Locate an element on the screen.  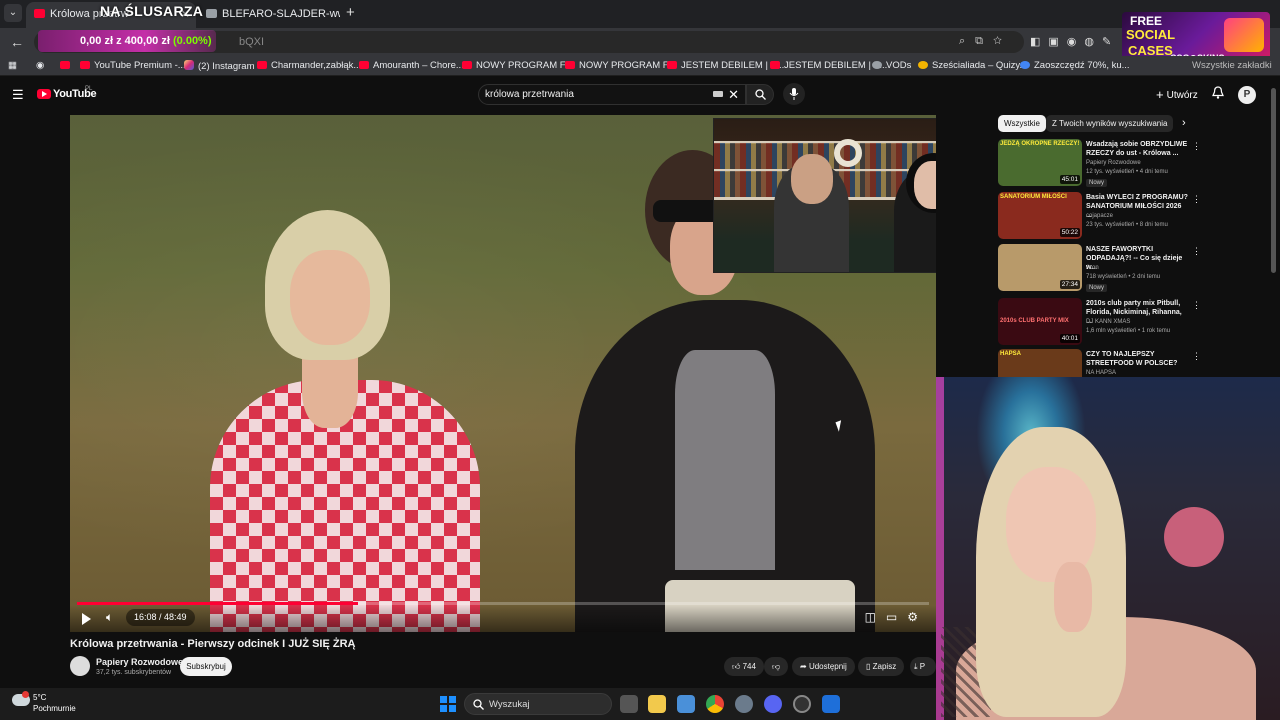
tab-search-menu: ⌄ is located at coordinates (13, 13).